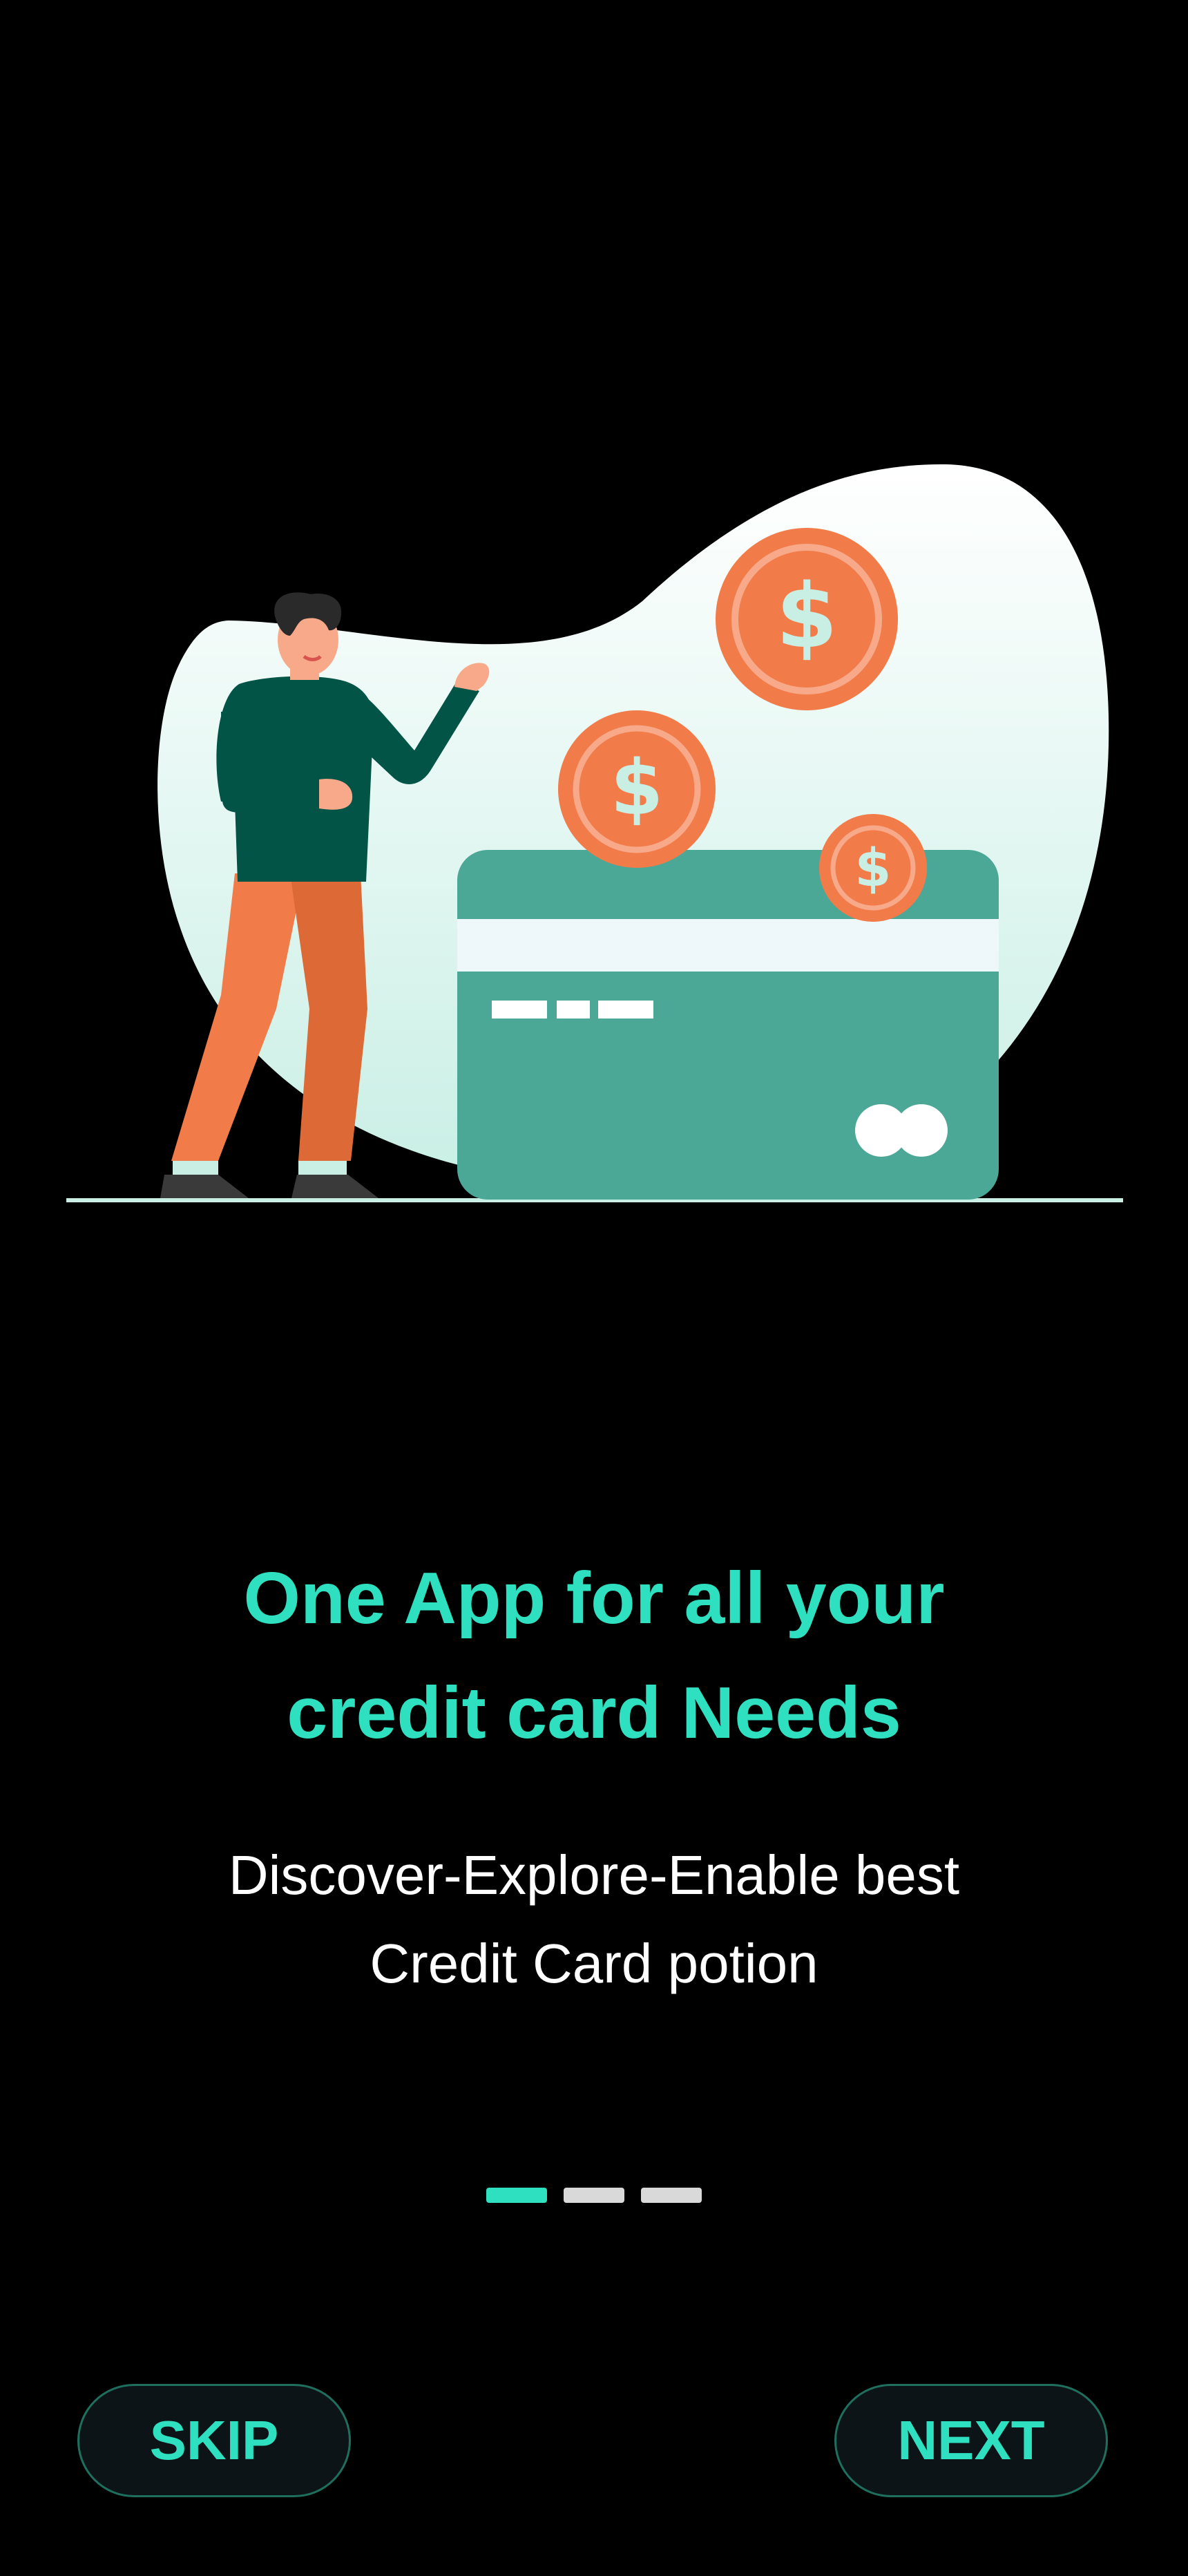 This screenshot has width=1188, height=2576. I want to click on headline-line-1: One App for all your, so click(594, 1598).